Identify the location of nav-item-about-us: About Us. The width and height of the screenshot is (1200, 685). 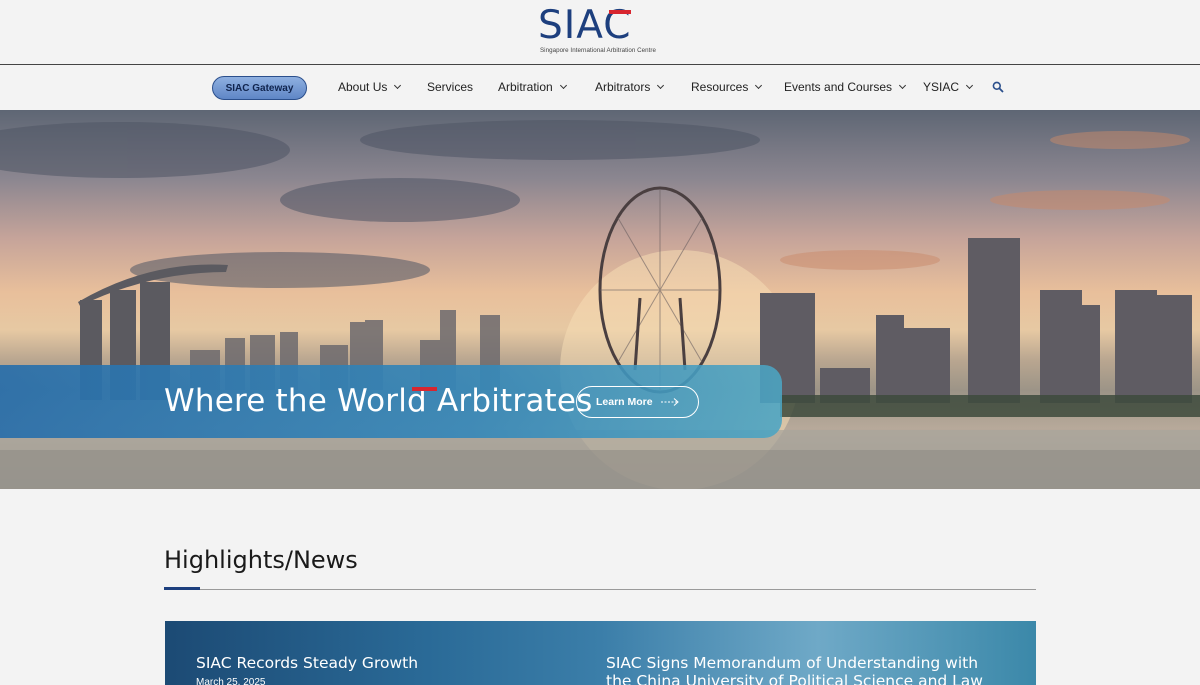
(370, 87).